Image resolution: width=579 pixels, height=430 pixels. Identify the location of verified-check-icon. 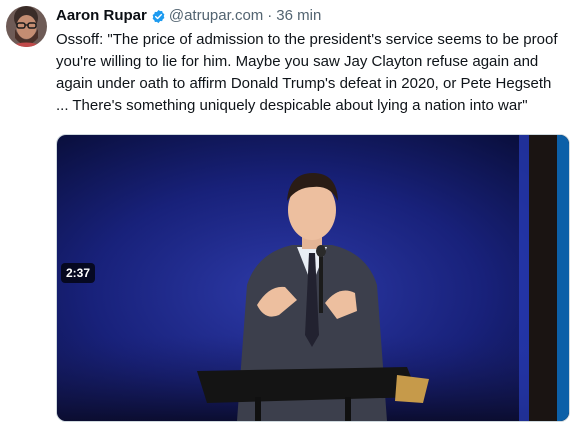
(158, 16).